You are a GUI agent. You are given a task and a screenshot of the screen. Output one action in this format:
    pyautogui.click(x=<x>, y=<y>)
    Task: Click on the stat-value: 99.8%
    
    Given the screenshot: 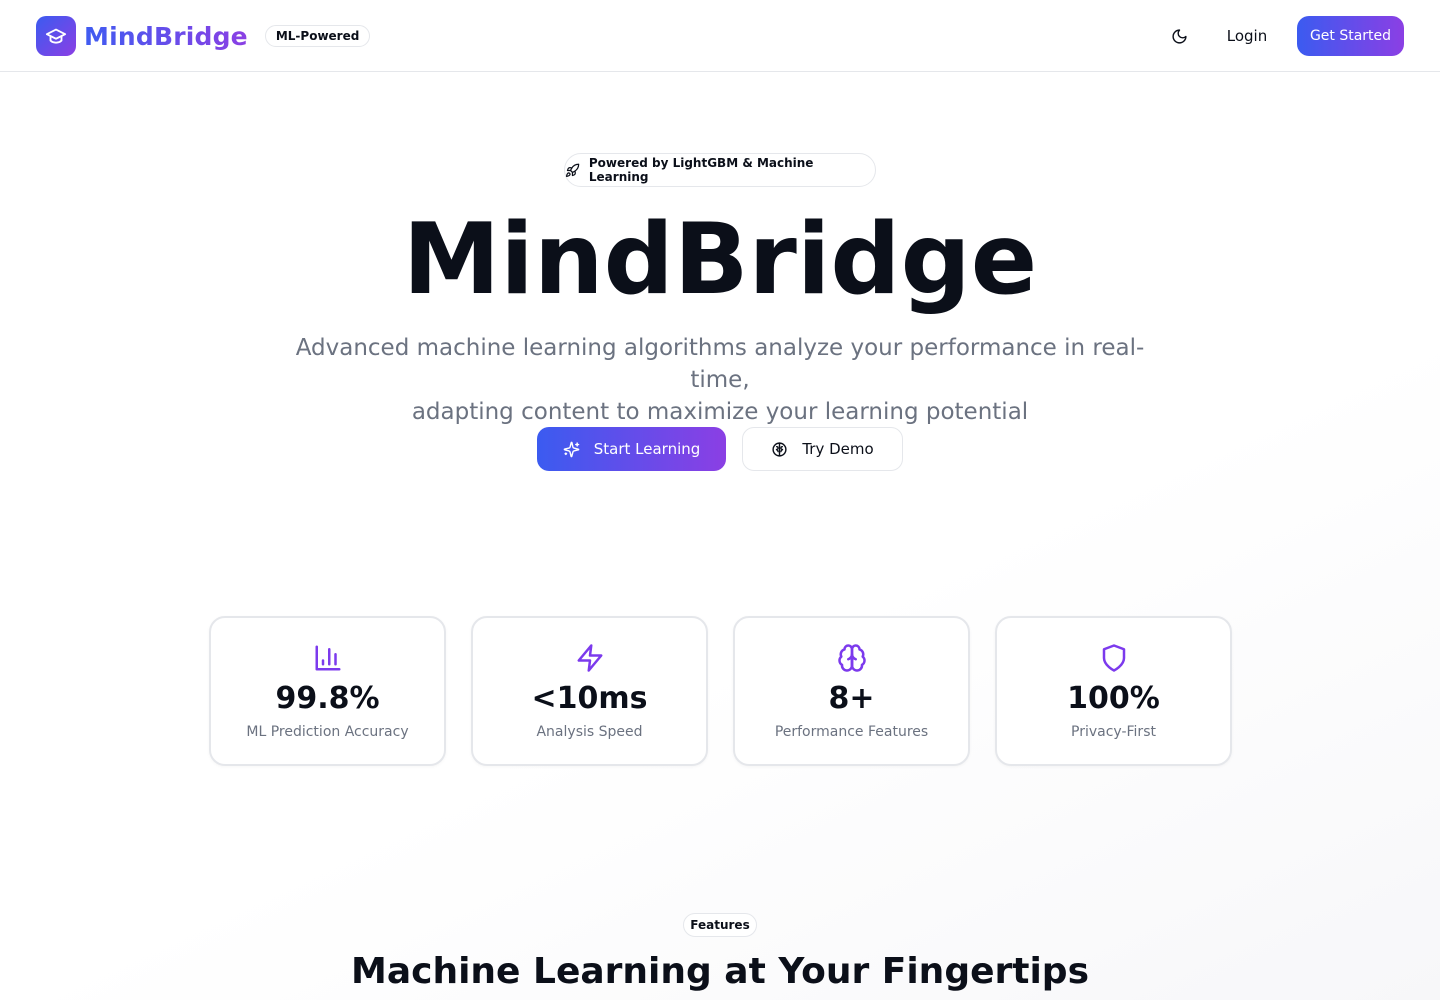 What is the action you would take?
    pyautogui.click(x=327, y=698)
    